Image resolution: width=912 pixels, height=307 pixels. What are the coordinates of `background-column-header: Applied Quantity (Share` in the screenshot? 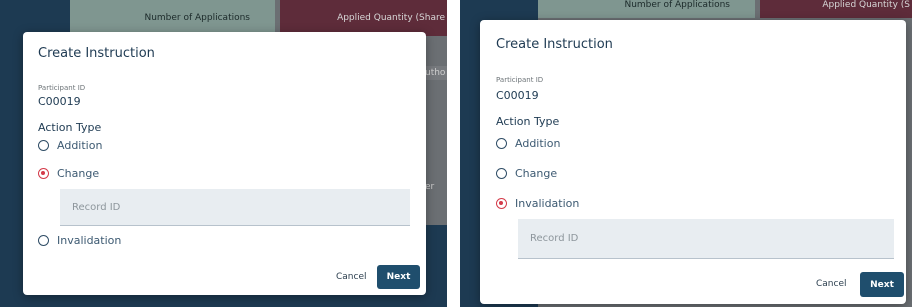 It's located at (363, 18).